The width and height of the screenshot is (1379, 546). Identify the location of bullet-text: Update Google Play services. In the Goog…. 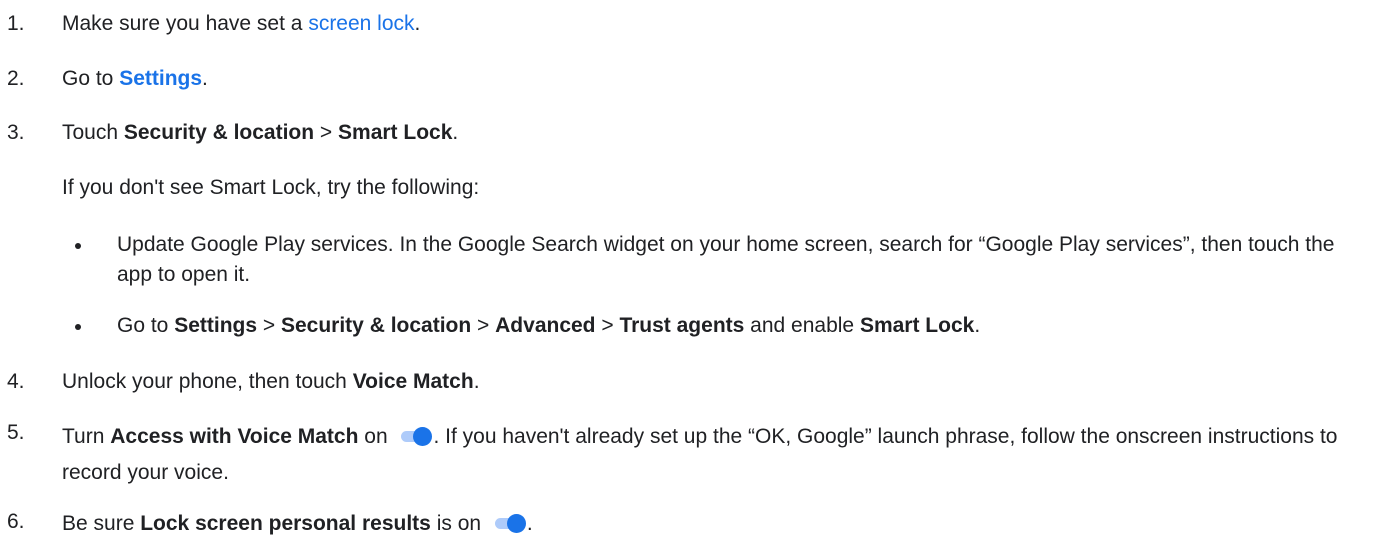
(726, 259).